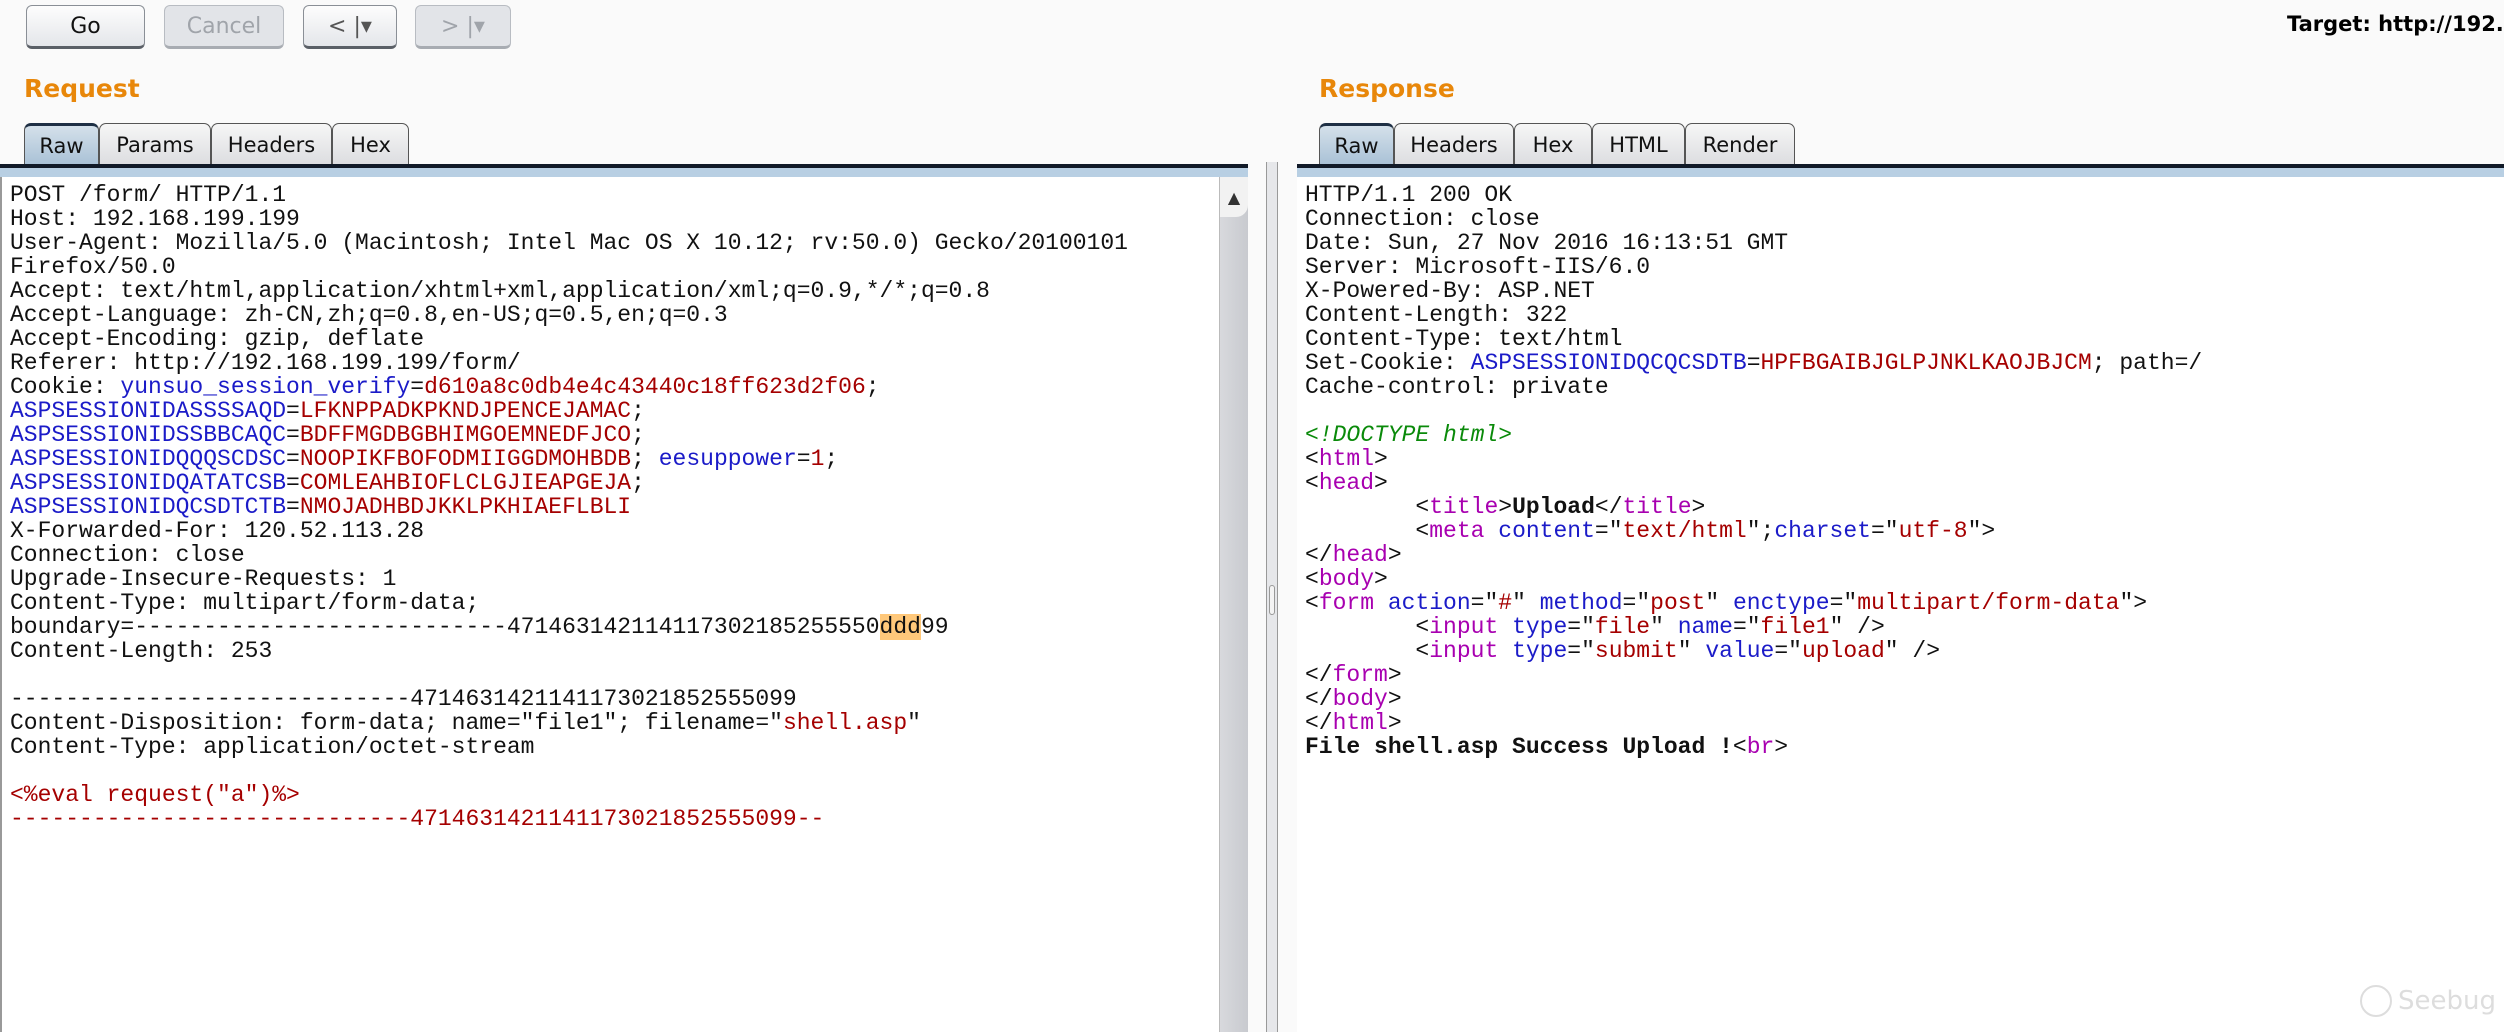  Describe the element at coordinates (61, 144) in the screenshot. I see `tab-request-raw: Raw` at that location.